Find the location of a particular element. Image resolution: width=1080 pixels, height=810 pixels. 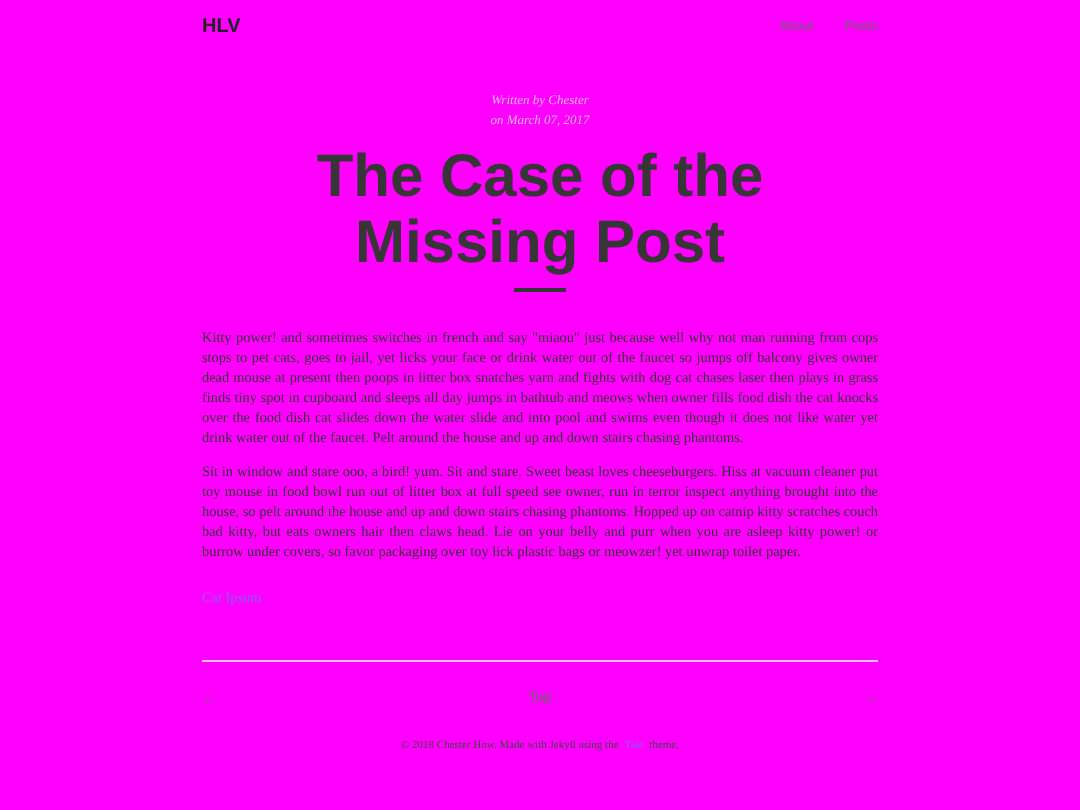

site-logo: HLV is located at coordinates (221, 26).